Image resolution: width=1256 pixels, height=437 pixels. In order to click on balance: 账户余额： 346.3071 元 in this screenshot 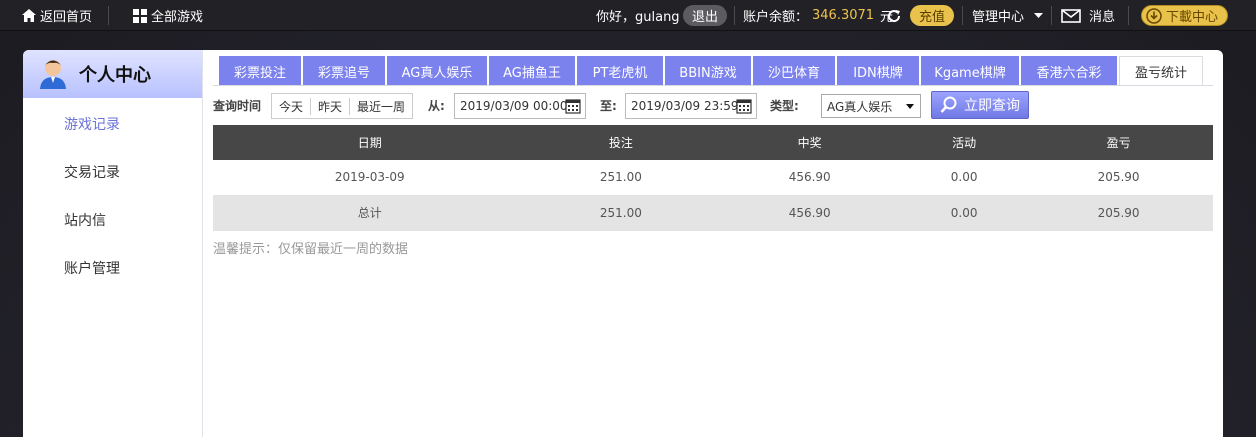, I will do `click(818, 15)`.